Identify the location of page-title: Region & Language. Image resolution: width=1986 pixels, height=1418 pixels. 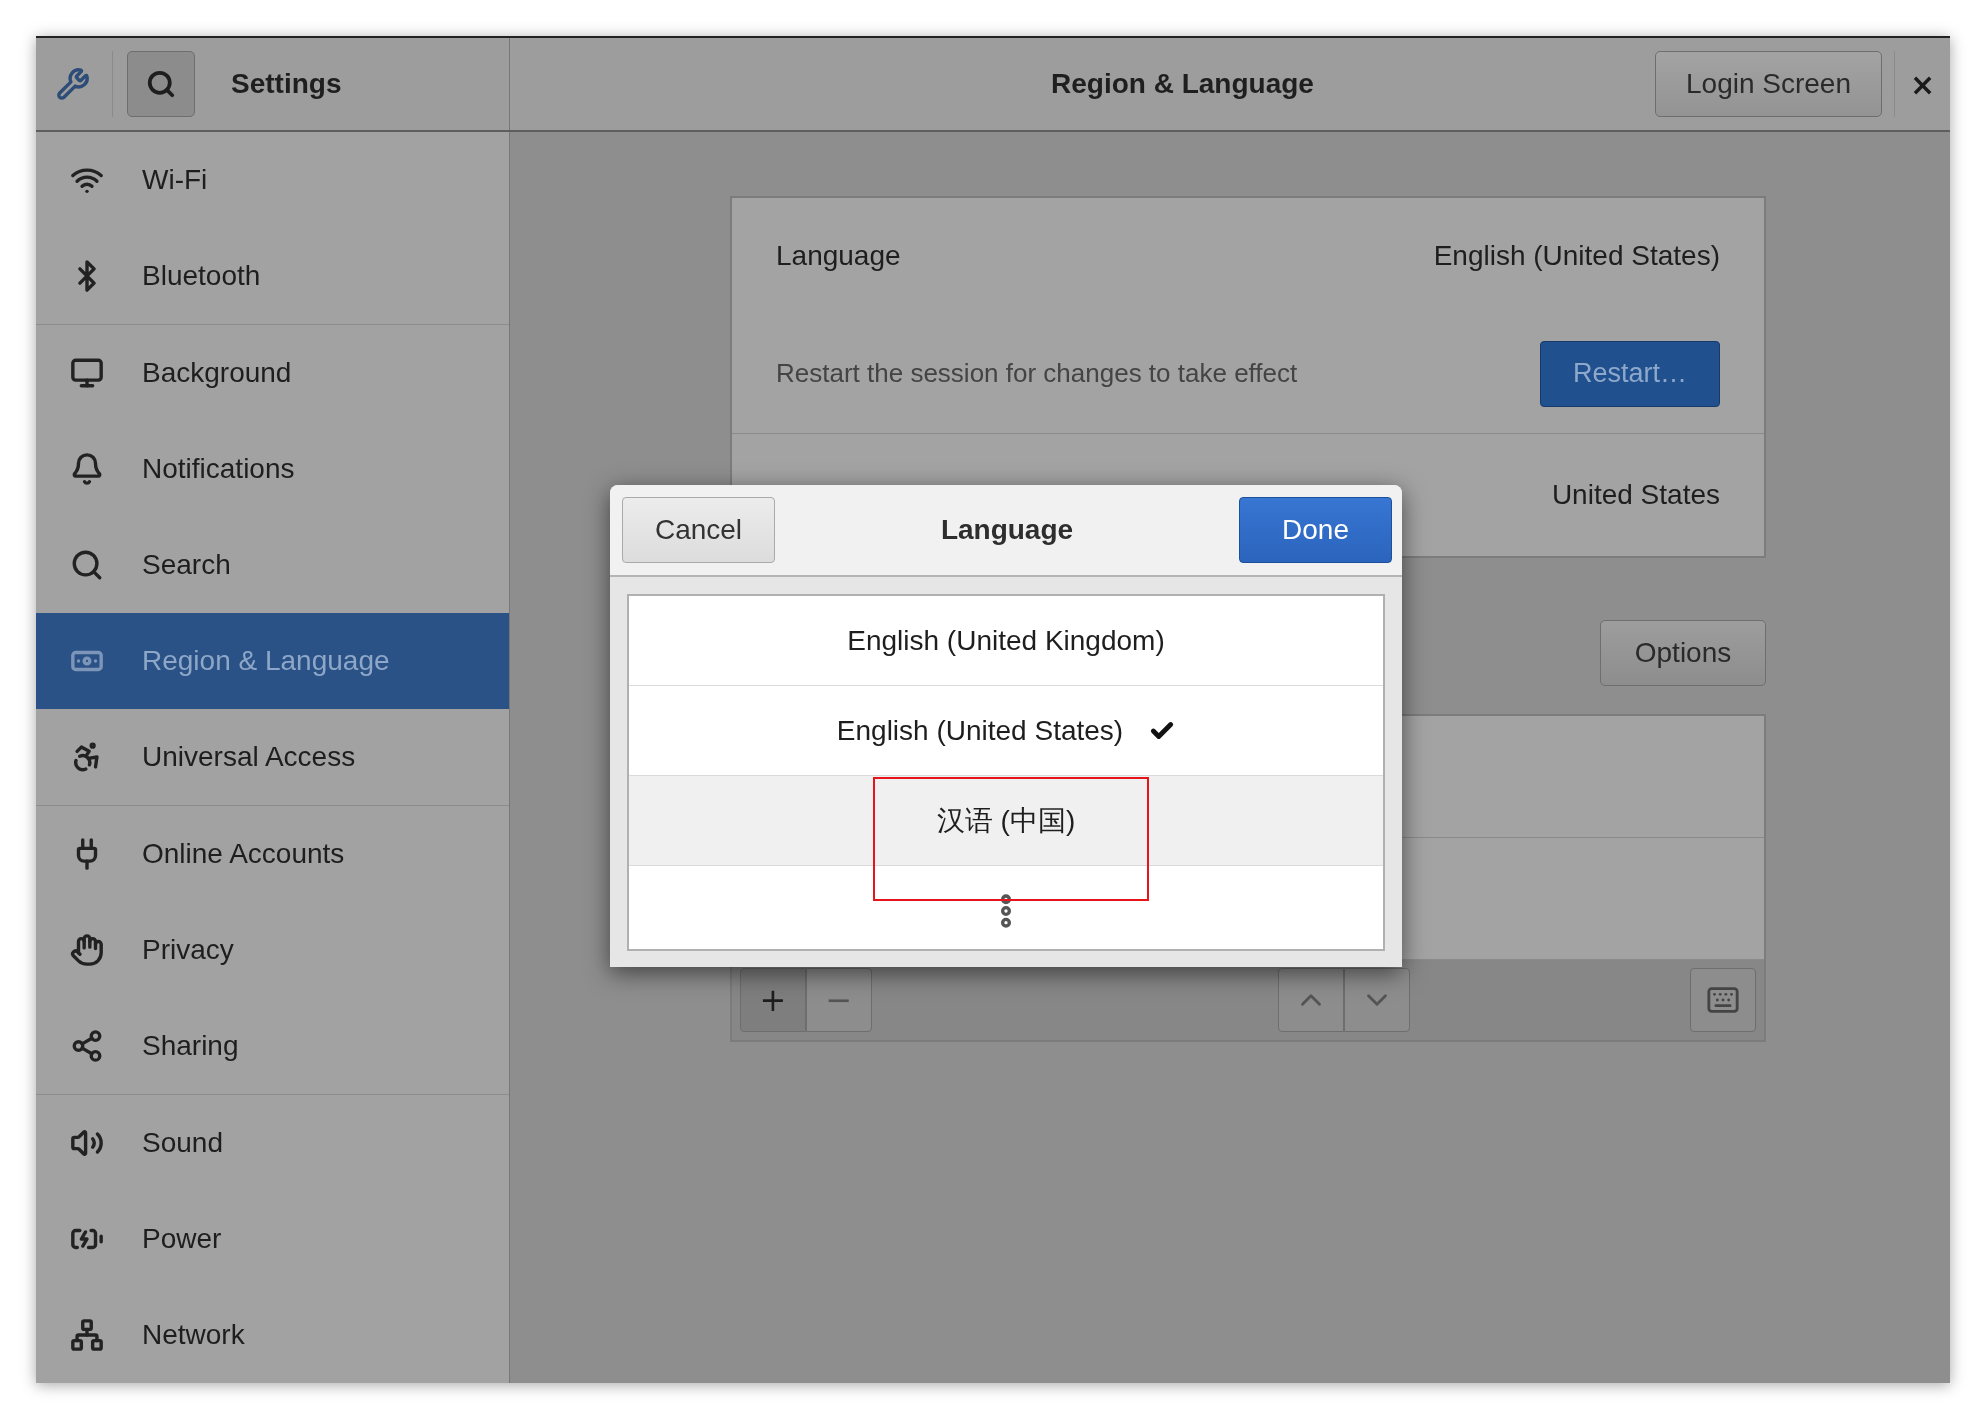
(1182, 84).